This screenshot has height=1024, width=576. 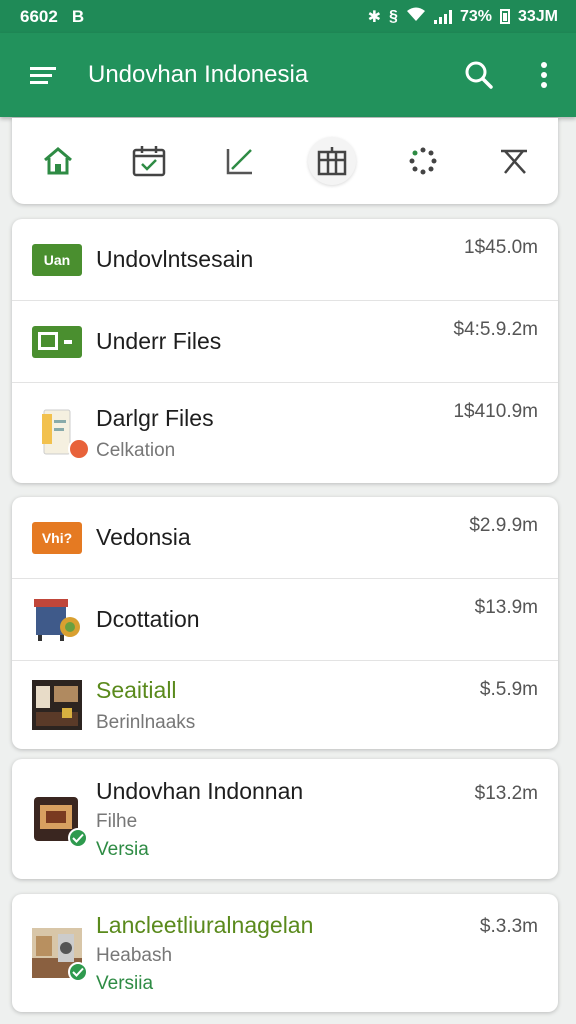 What do you see at coordinates (39, 16) in the screenshot?
I see `status-left-text: 6602` at bounding box center [39, 16].